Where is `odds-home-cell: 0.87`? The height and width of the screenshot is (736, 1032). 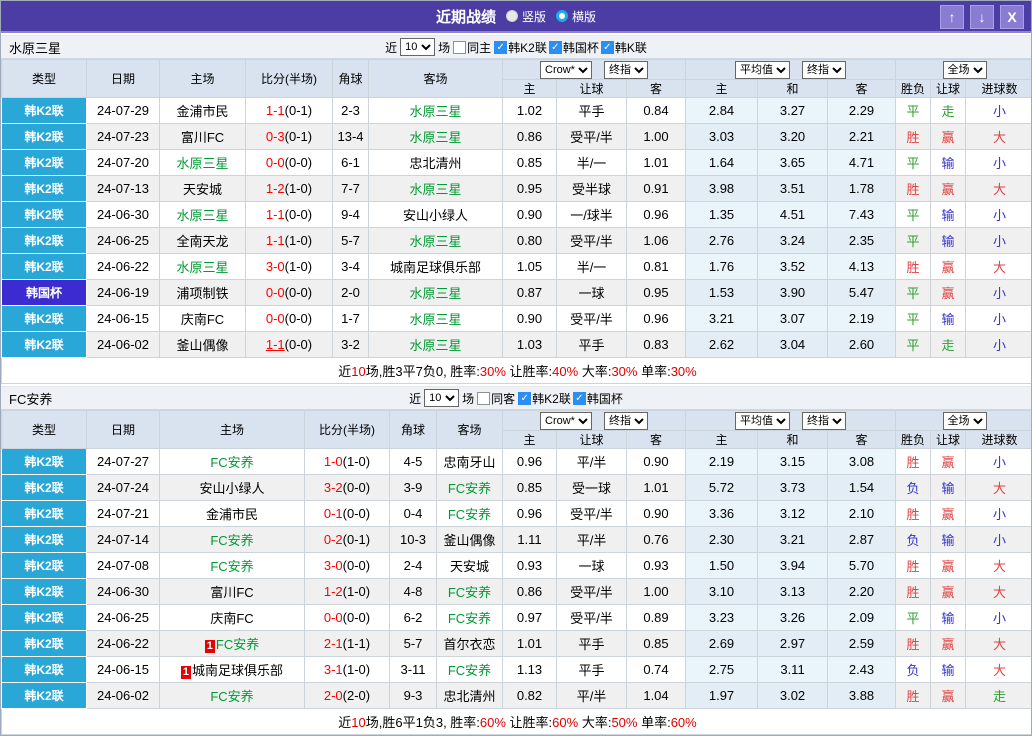
odds-home-cell: 0.87 is located at coordinates (529, 292).